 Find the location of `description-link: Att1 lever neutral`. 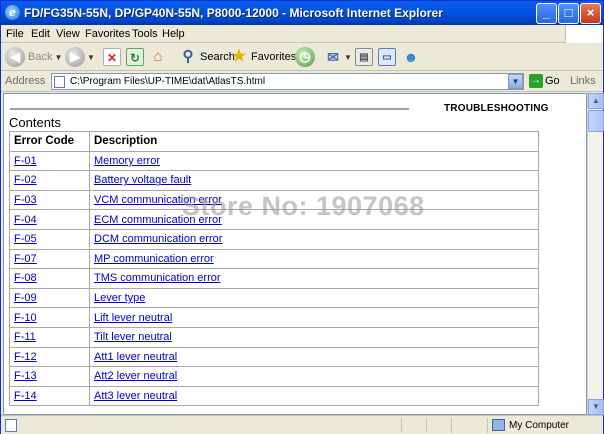

description-link: Att1 lever neutral is located at coordinates (314, 357).